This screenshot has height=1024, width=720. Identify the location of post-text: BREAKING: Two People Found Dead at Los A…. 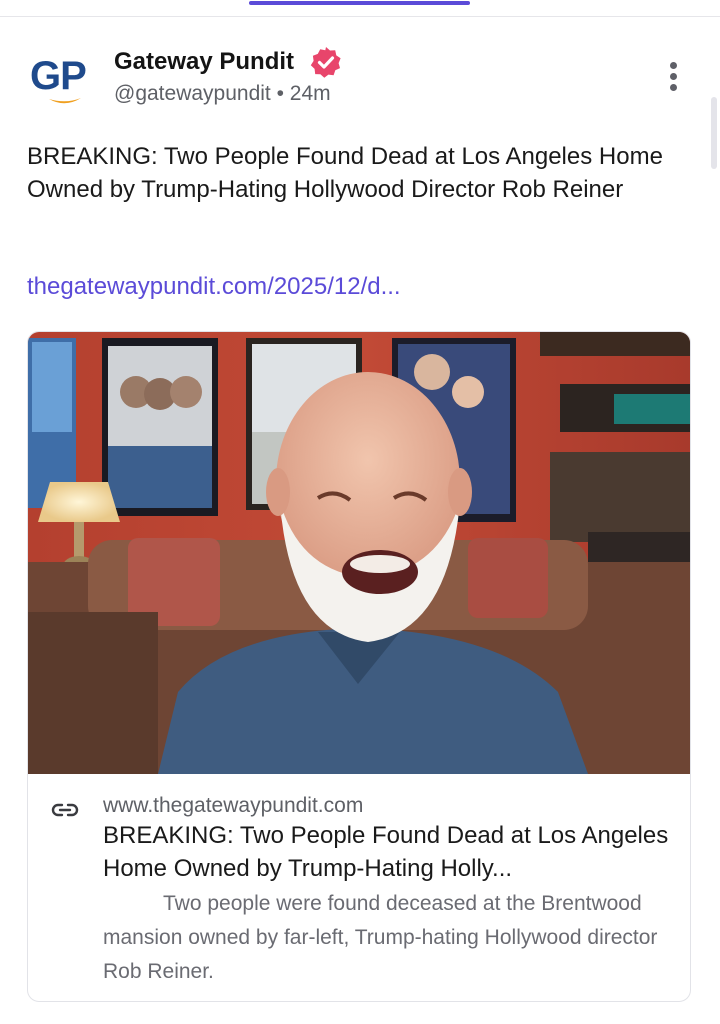
(345, 173).